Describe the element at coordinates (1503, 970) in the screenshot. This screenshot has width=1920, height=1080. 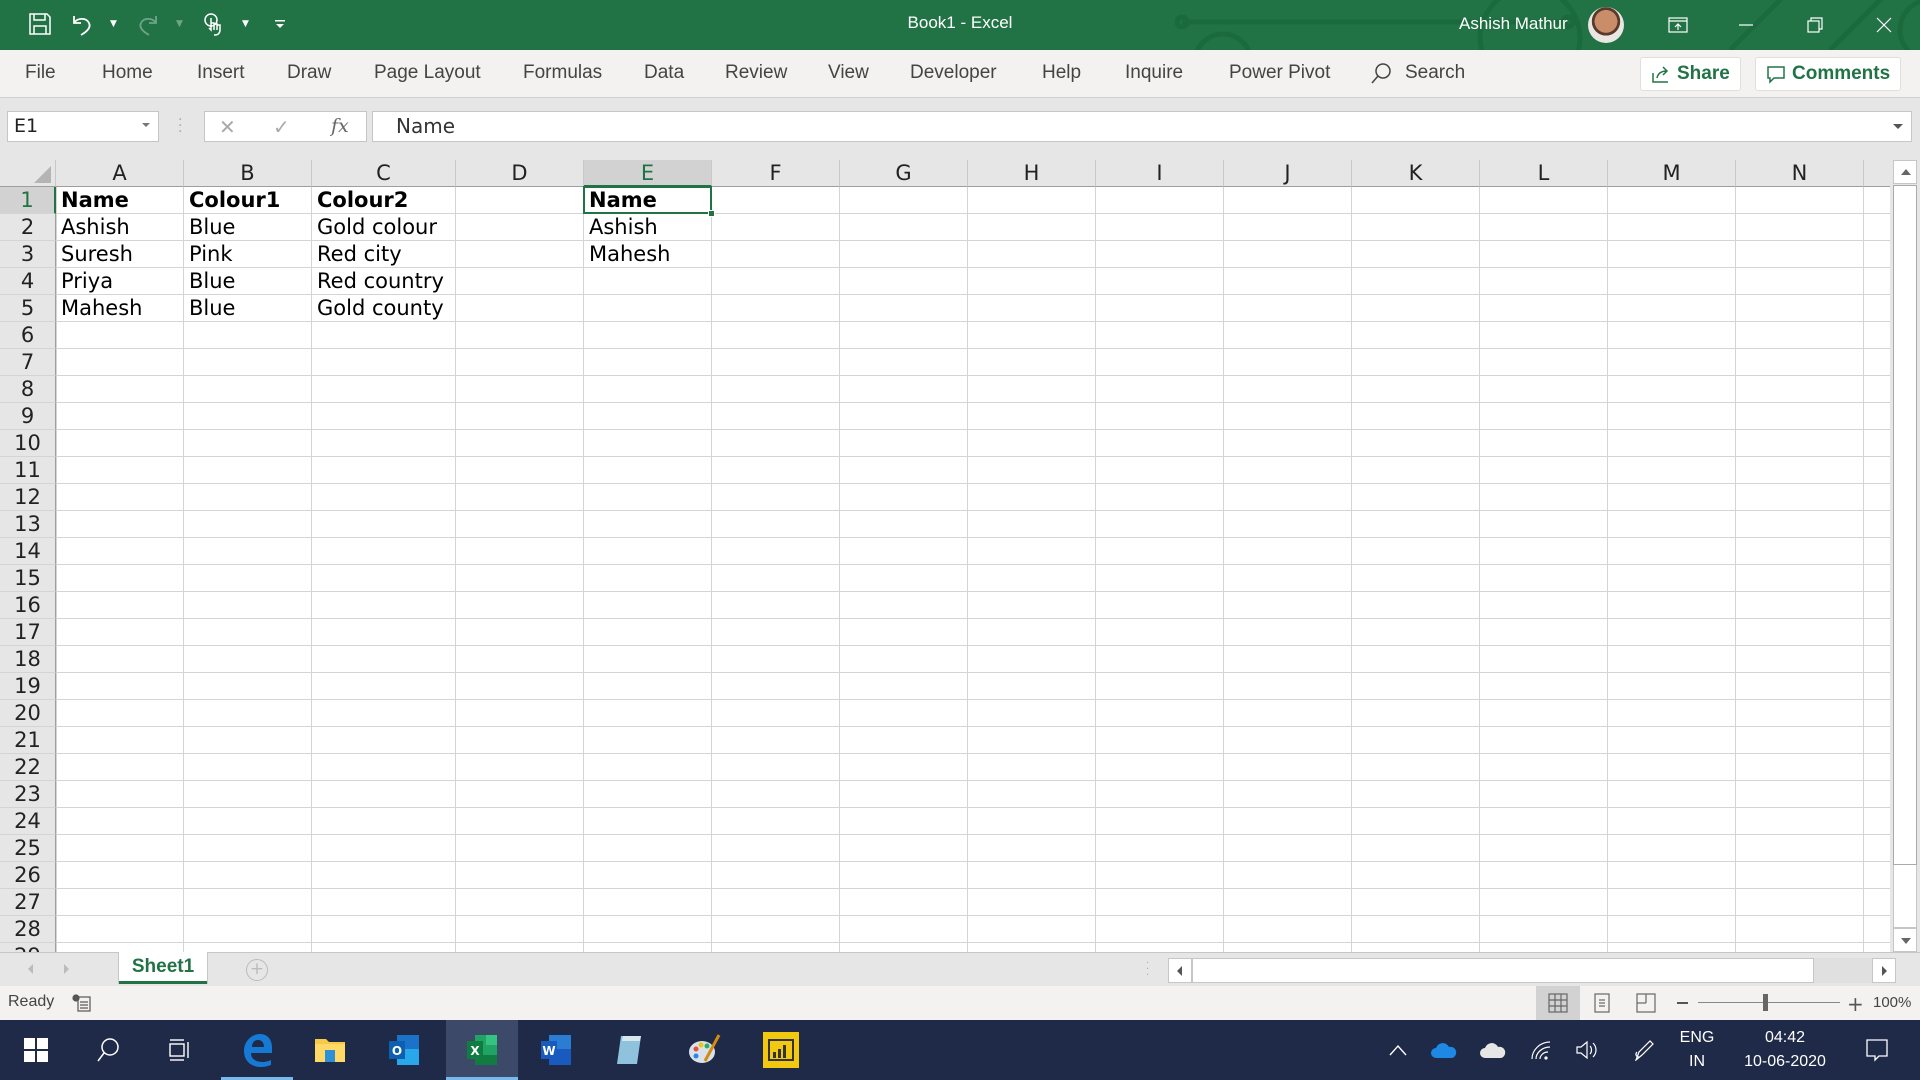
I see `horizontal-scroll-thumb` at that location.